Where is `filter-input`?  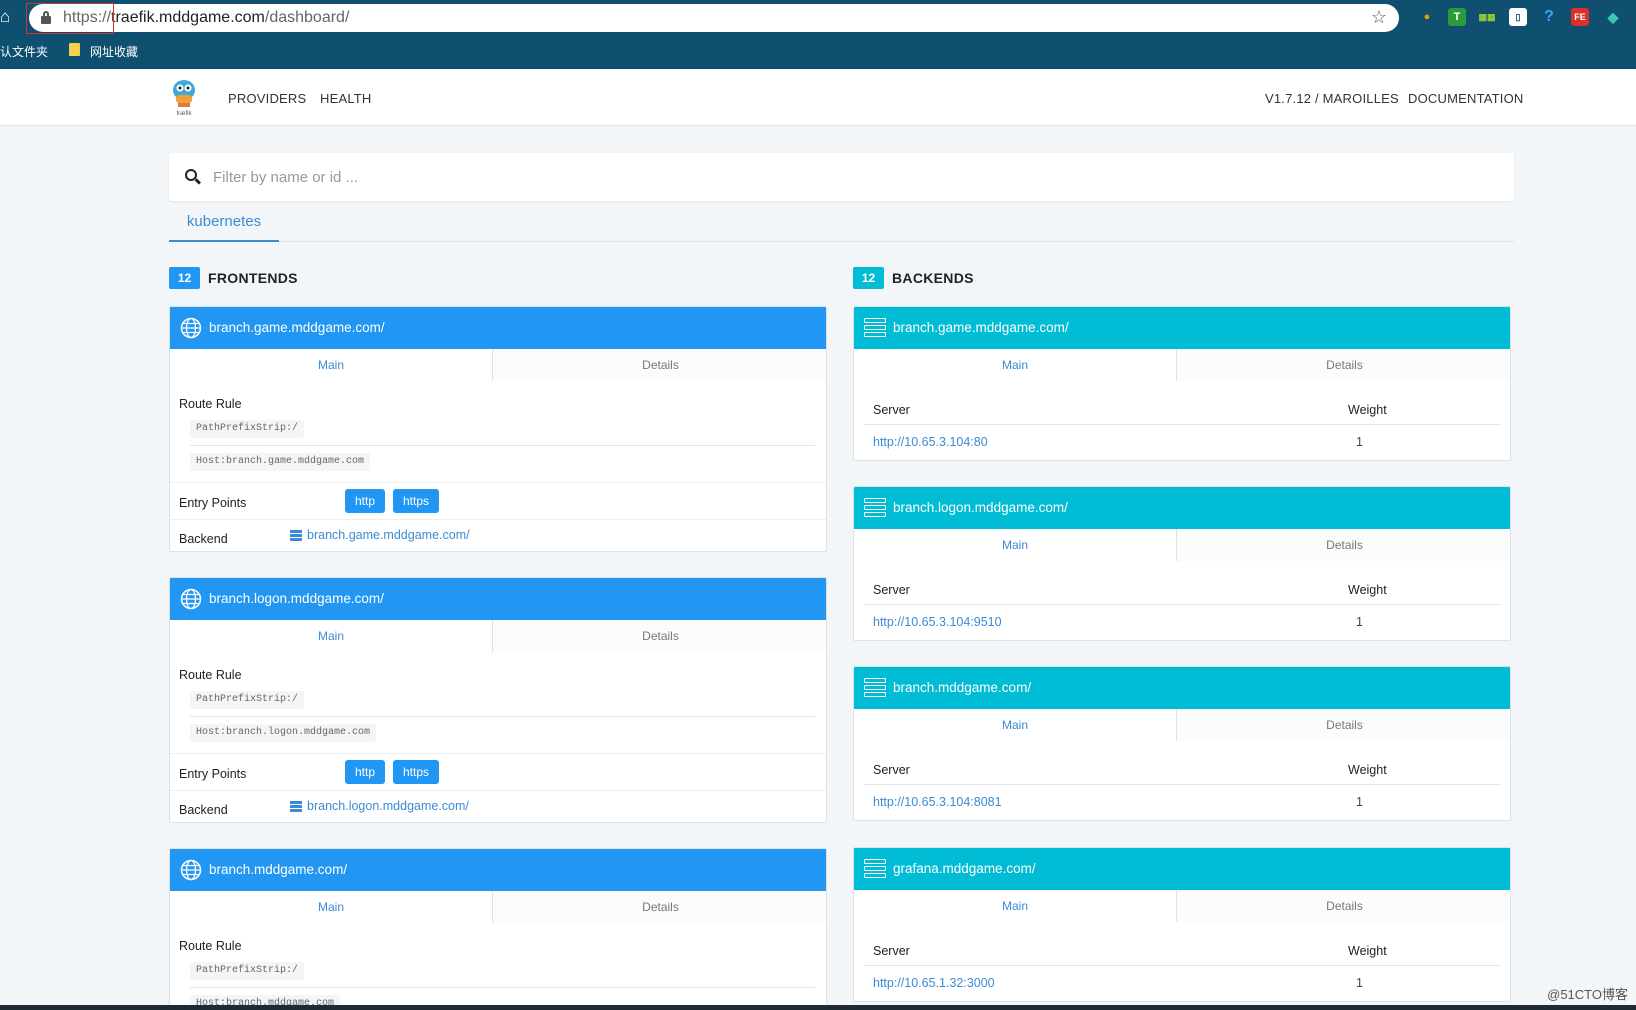
filter-input is located at coordinates (853, 177).